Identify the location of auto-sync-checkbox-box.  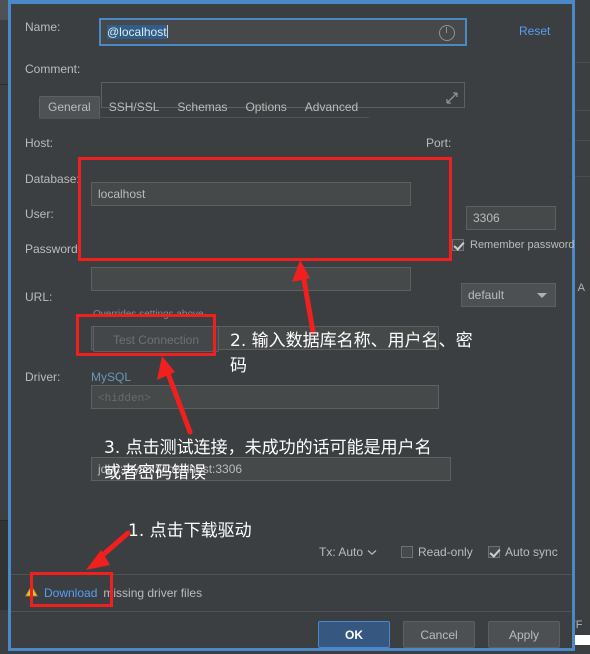
(494, 552).